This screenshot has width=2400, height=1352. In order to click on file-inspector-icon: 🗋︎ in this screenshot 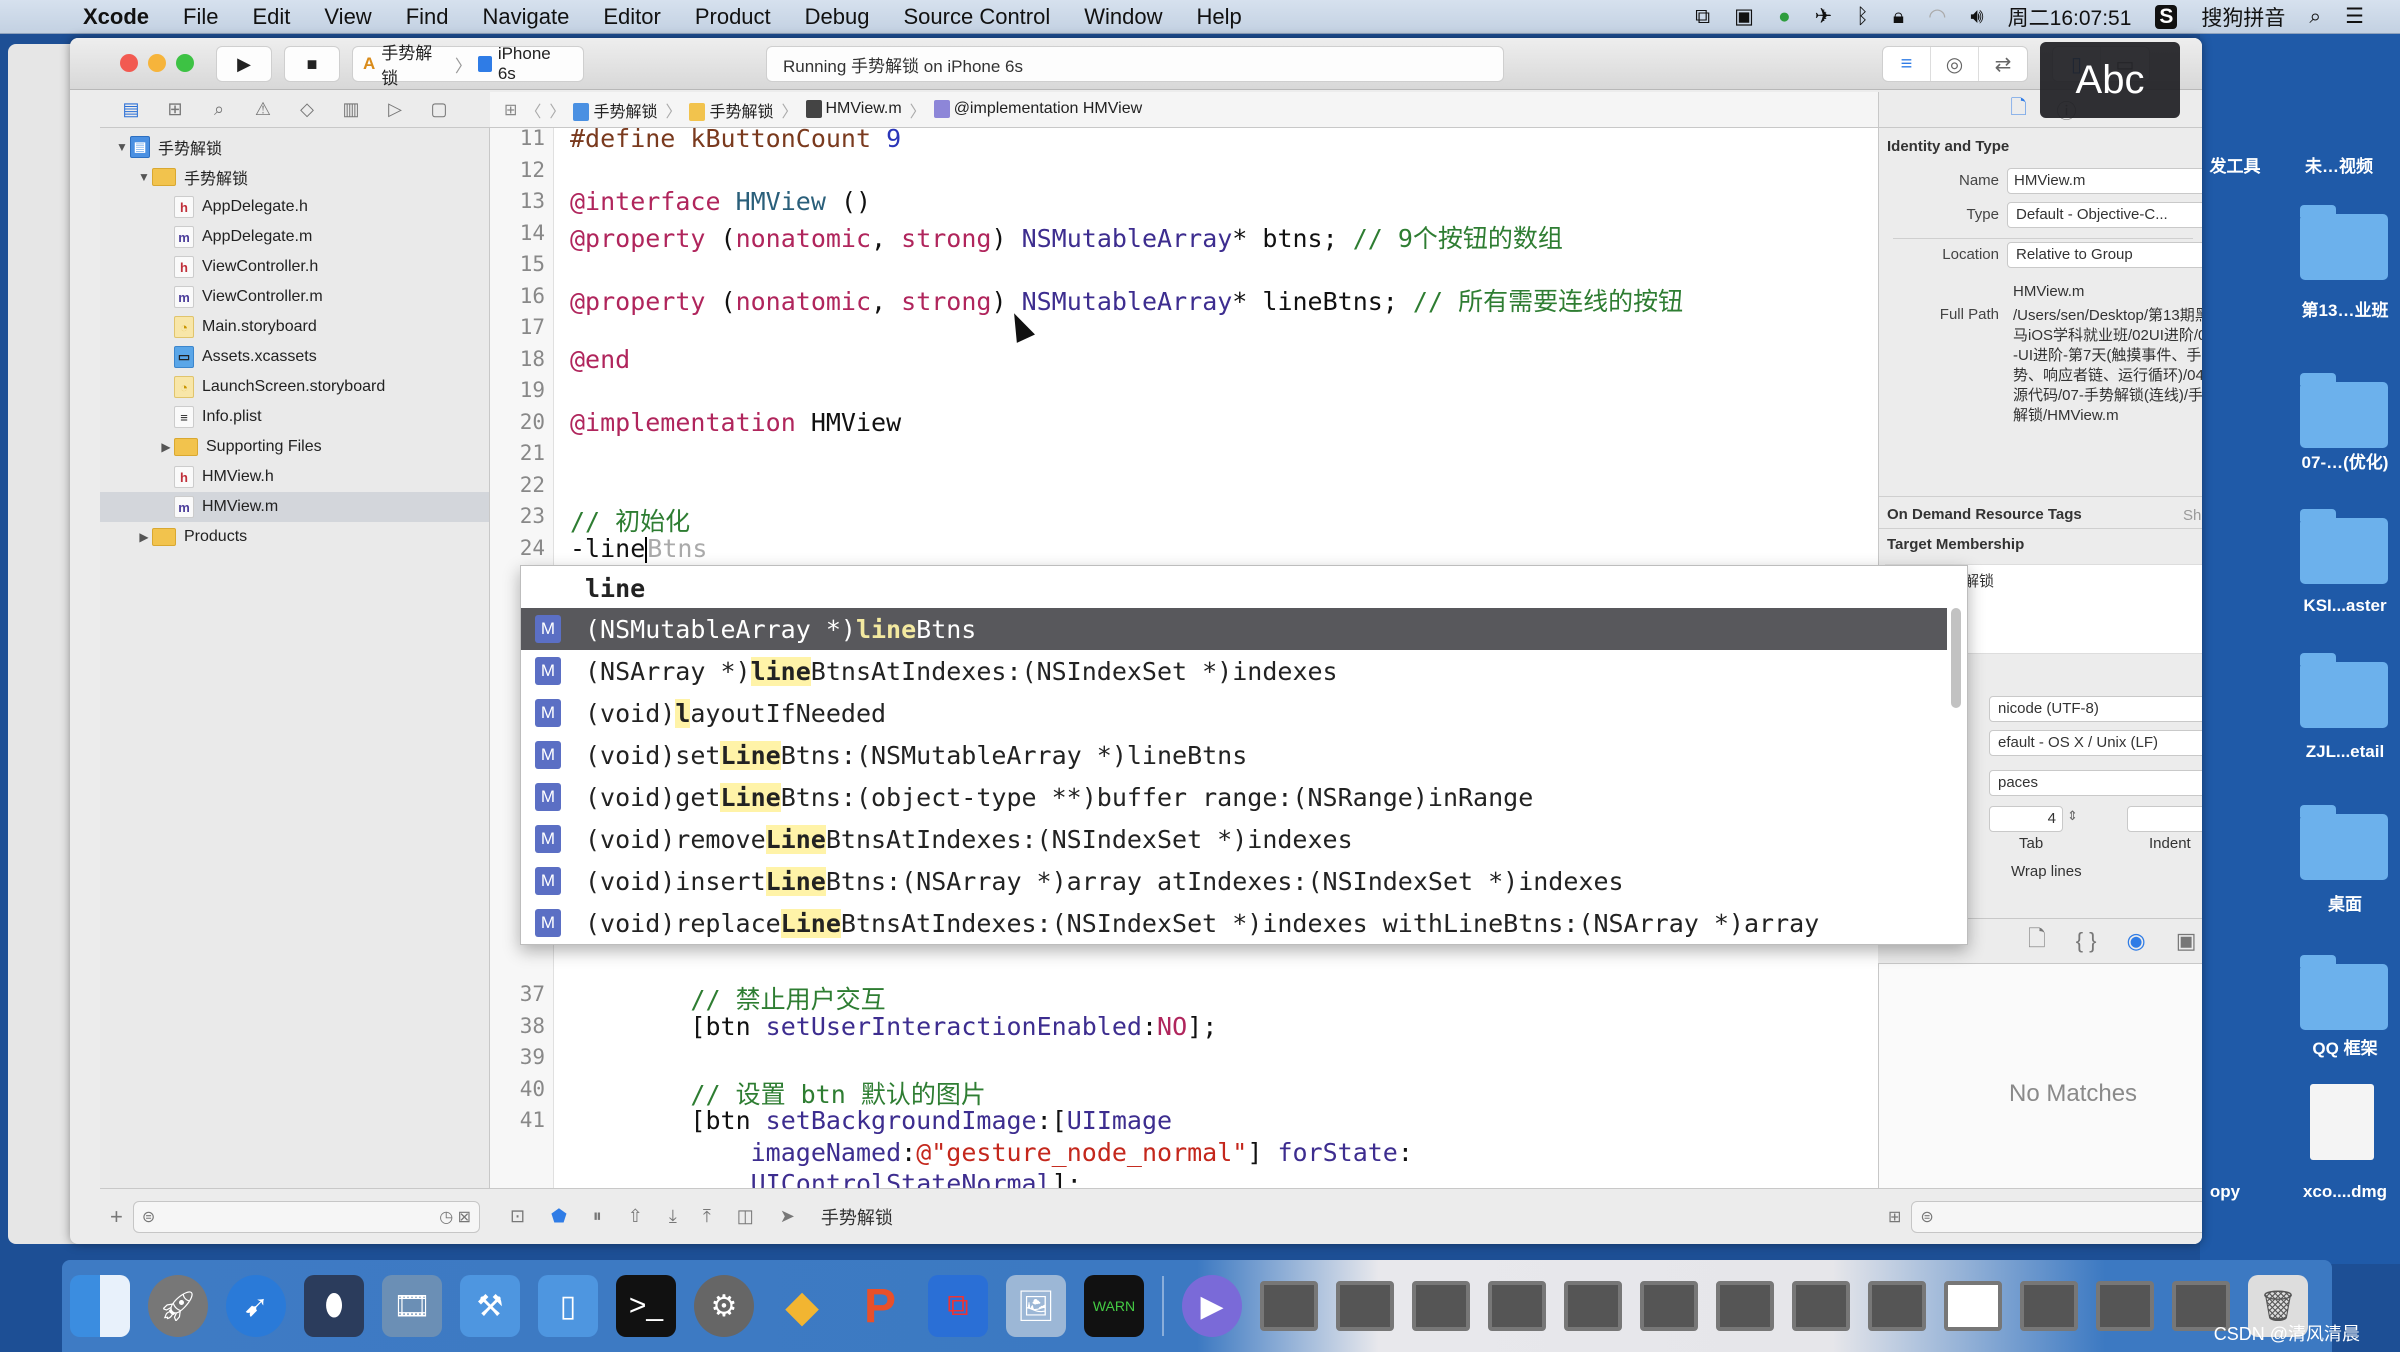, I will do `click(2018, 110)`.